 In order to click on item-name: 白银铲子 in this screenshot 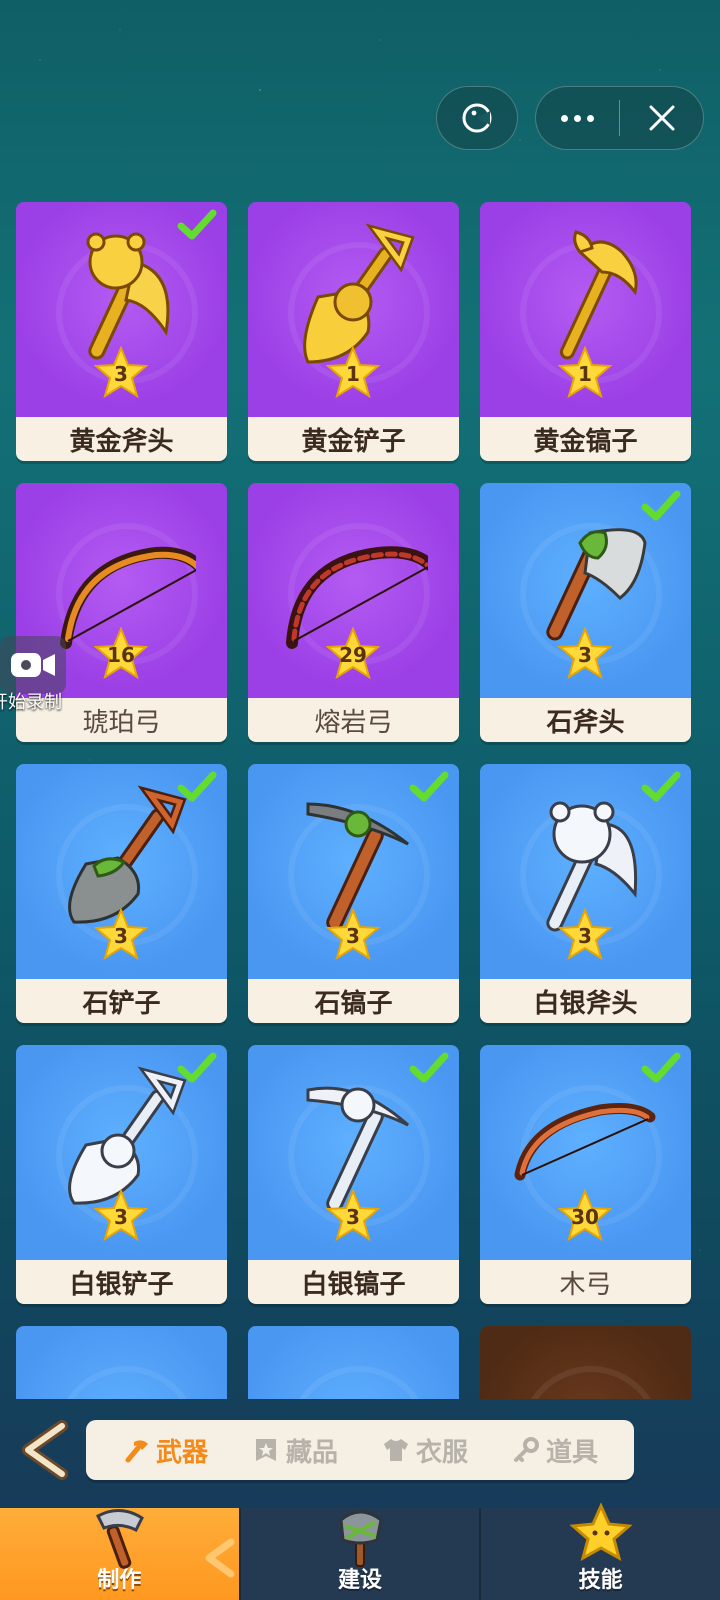, I will do `click(121, 1282)`.